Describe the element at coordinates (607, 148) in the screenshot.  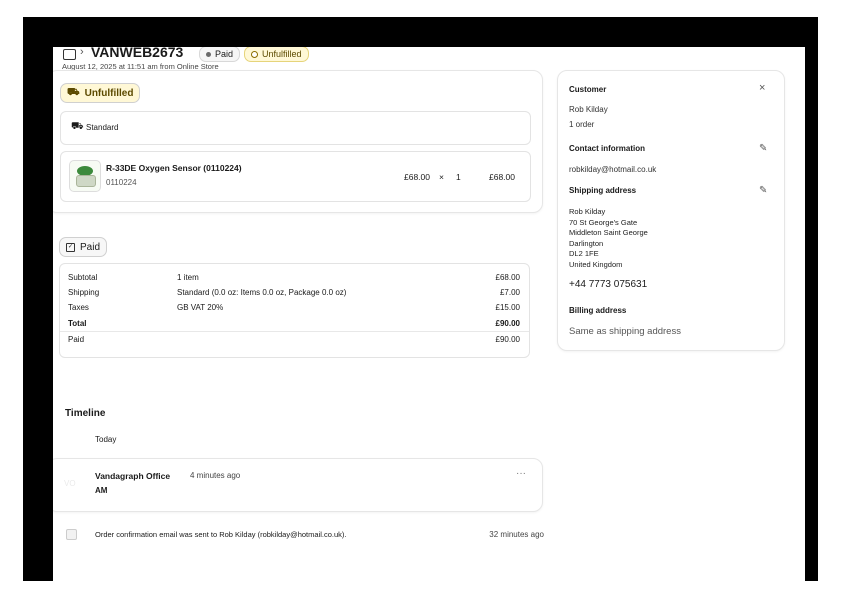
I see `contact-info-title: Contact information` at that location.